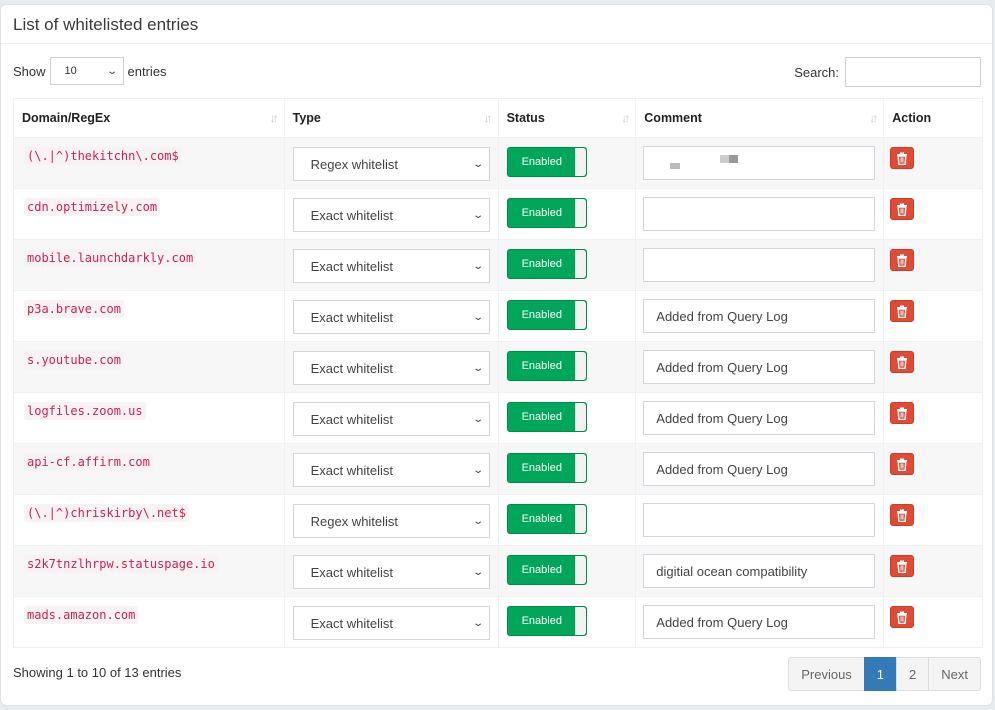 The image size is (995, 710). What do you see at coordinates (121, 564) in the screenshot?
I see `domain-text: s2k7tnzlhrpw.statuspage.io` at bounding box center [121, 564].